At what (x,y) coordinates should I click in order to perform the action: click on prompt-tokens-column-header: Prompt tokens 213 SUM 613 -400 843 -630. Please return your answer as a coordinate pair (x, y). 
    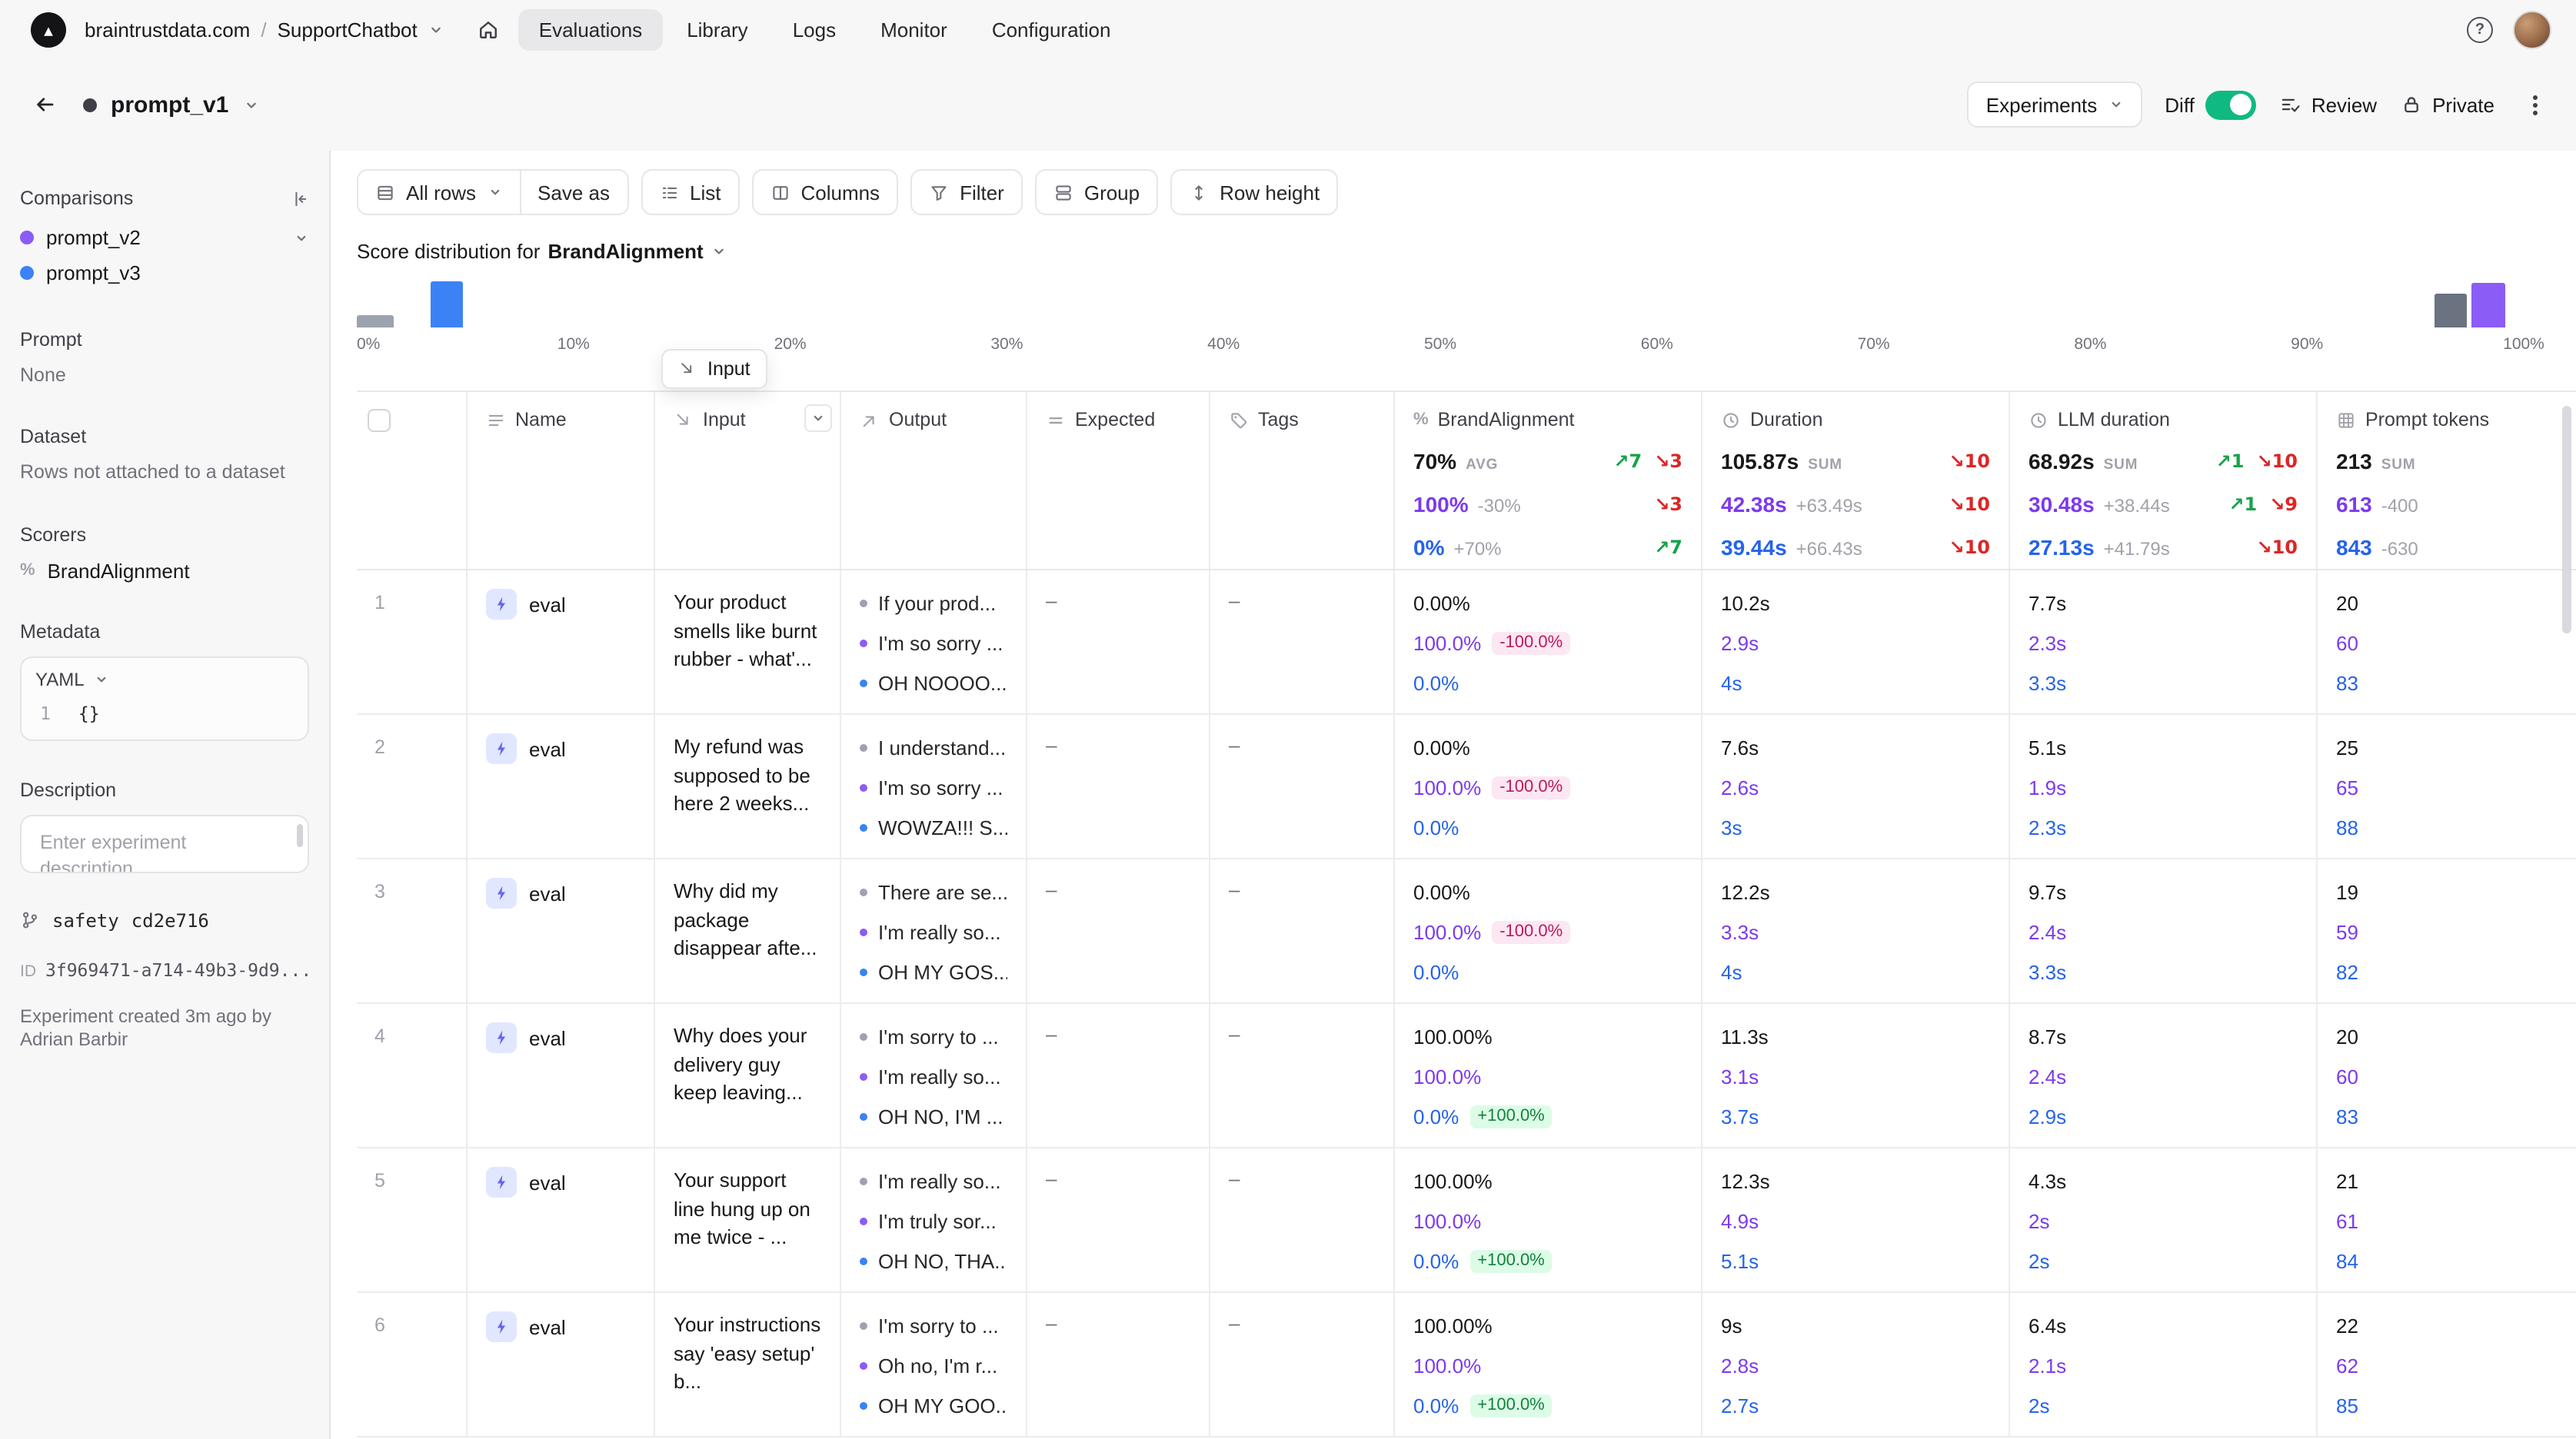
    Looking at the image, I should click on (2447, 480).